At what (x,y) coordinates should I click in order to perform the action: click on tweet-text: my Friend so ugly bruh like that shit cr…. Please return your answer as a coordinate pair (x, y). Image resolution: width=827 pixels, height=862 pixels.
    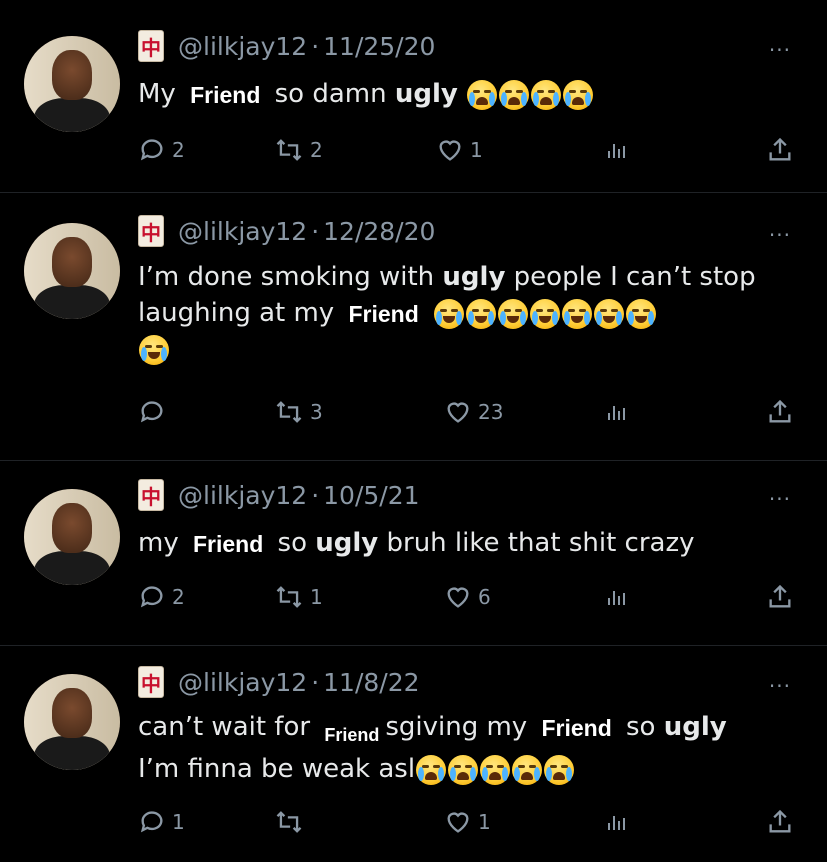
    Looking at the image, I should click on (416, 543).